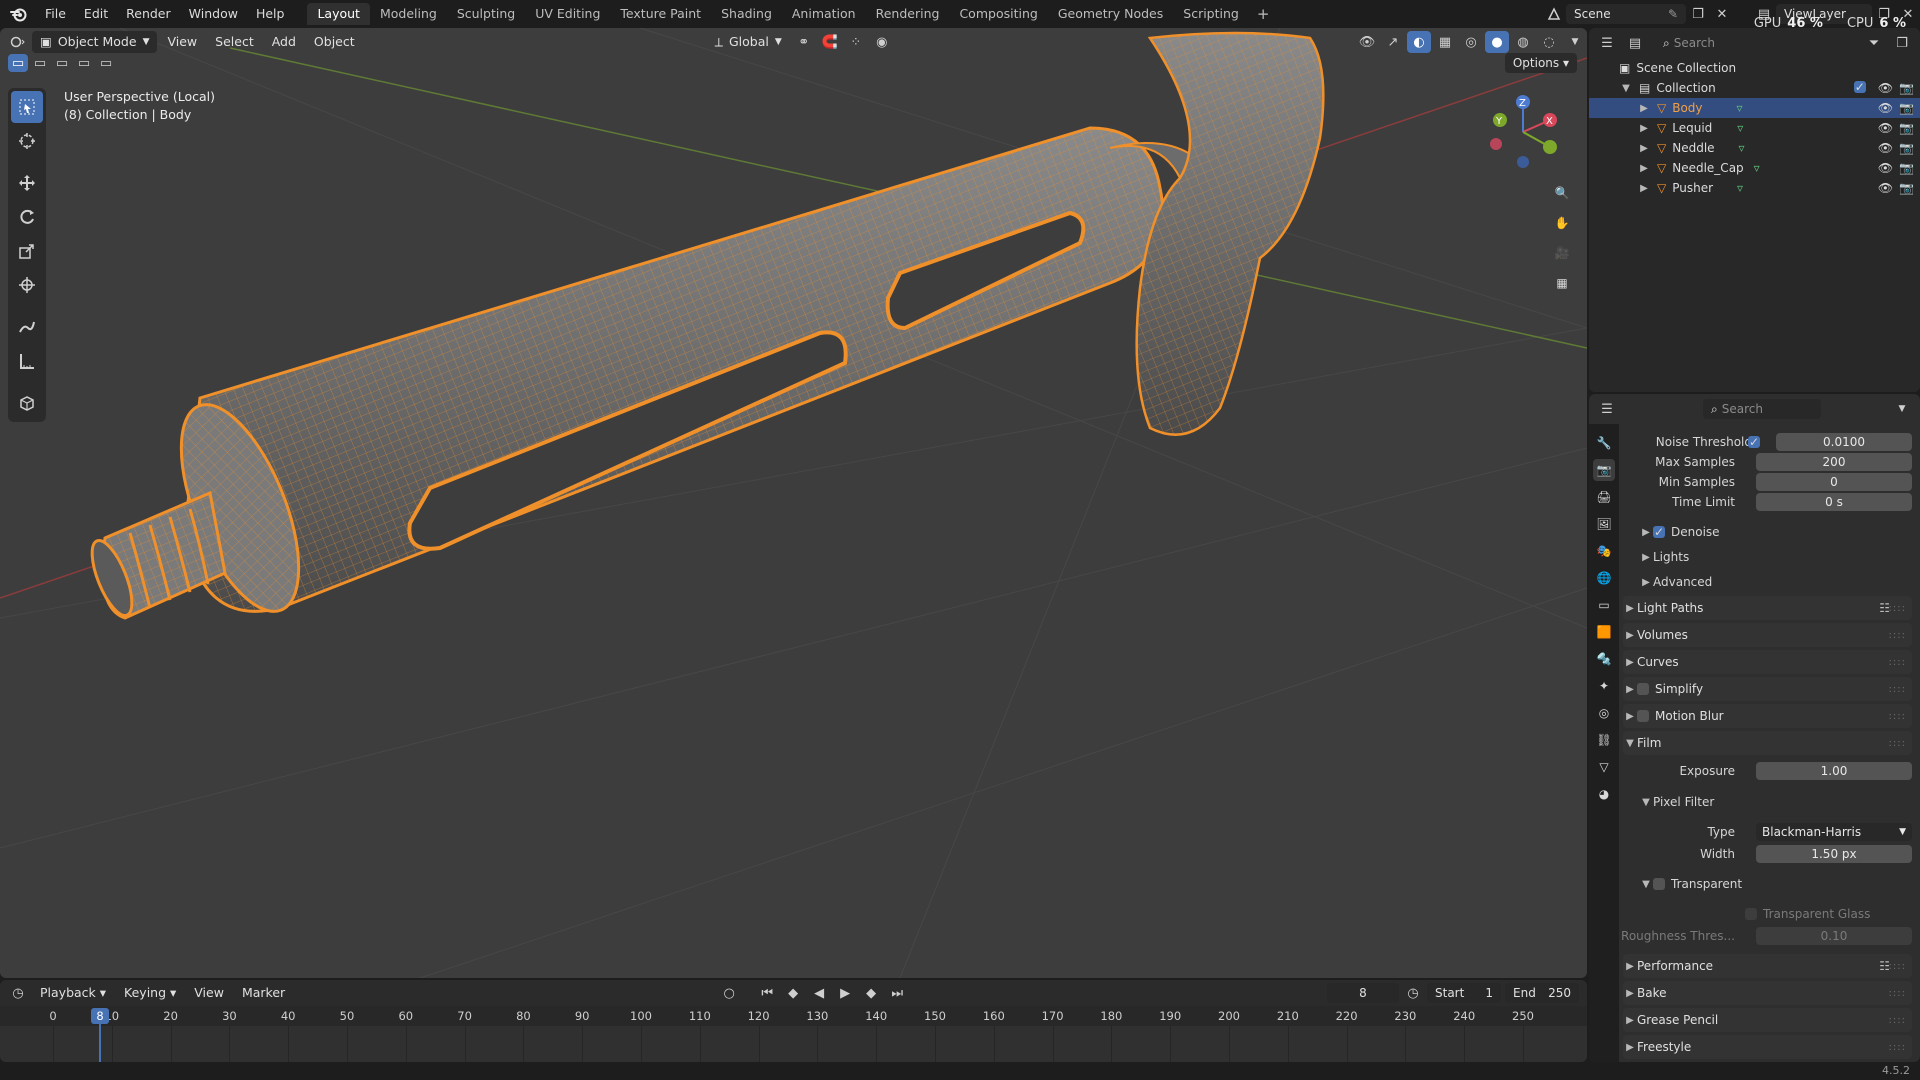 Image resolution: width=1920 pixels, height=1080 pixels. What do you see at coordinates (729, 993) in the screenshot?
I see `auto-keying-icon: ○` at bounding box center [729, 993].